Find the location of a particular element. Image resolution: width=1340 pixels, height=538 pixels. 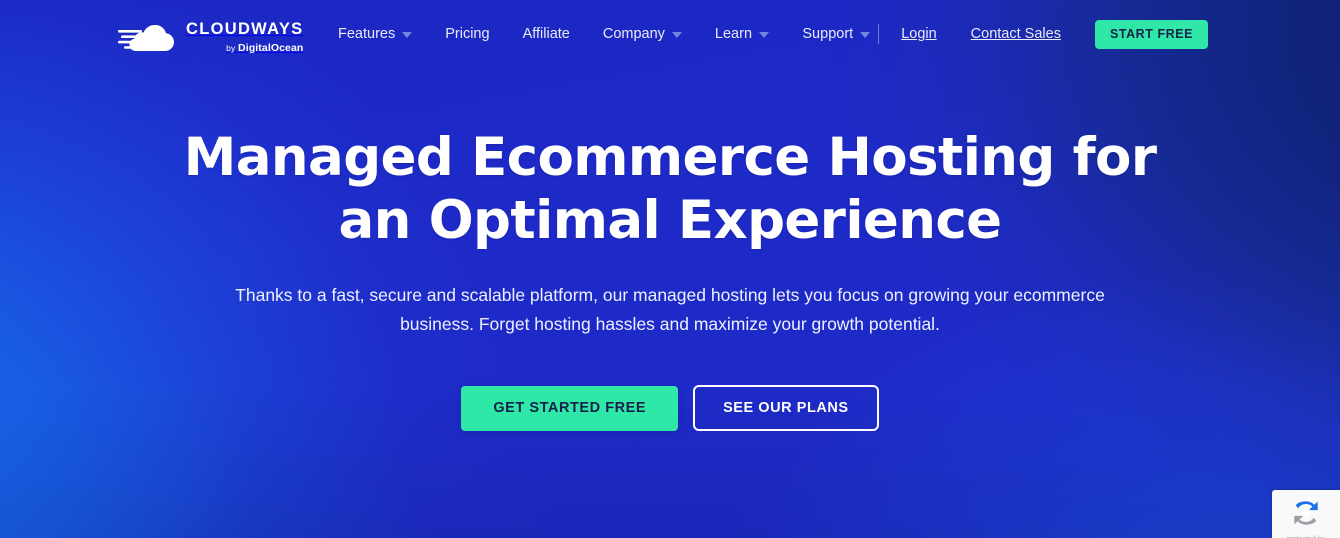

brand-by-label: by is located at coordinates (232, 48).